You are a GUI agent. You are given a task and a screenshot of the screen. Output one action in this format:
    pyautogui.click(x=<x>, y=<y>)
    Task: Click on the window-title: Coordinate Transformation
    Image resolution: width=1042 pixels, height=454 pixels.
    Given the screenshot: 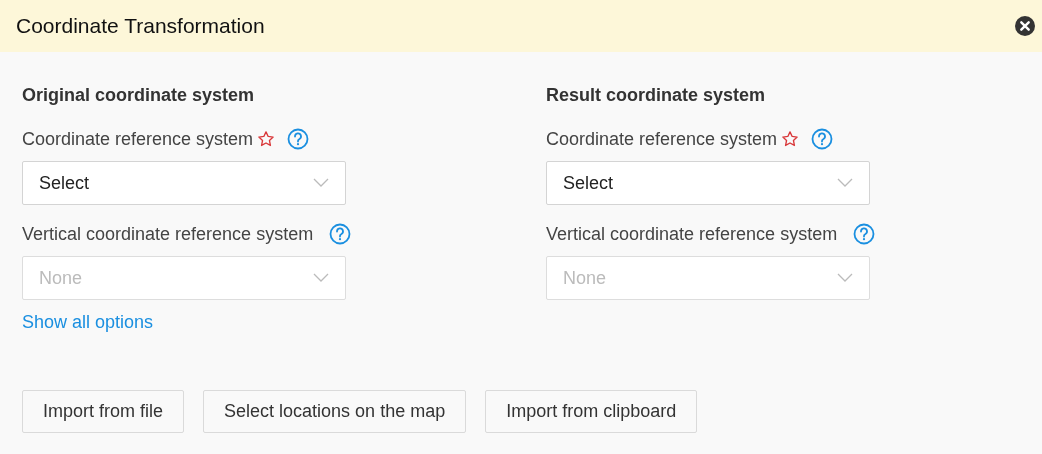 What is the action you would take?
    pyautogui.click(x=140, y=26)
    